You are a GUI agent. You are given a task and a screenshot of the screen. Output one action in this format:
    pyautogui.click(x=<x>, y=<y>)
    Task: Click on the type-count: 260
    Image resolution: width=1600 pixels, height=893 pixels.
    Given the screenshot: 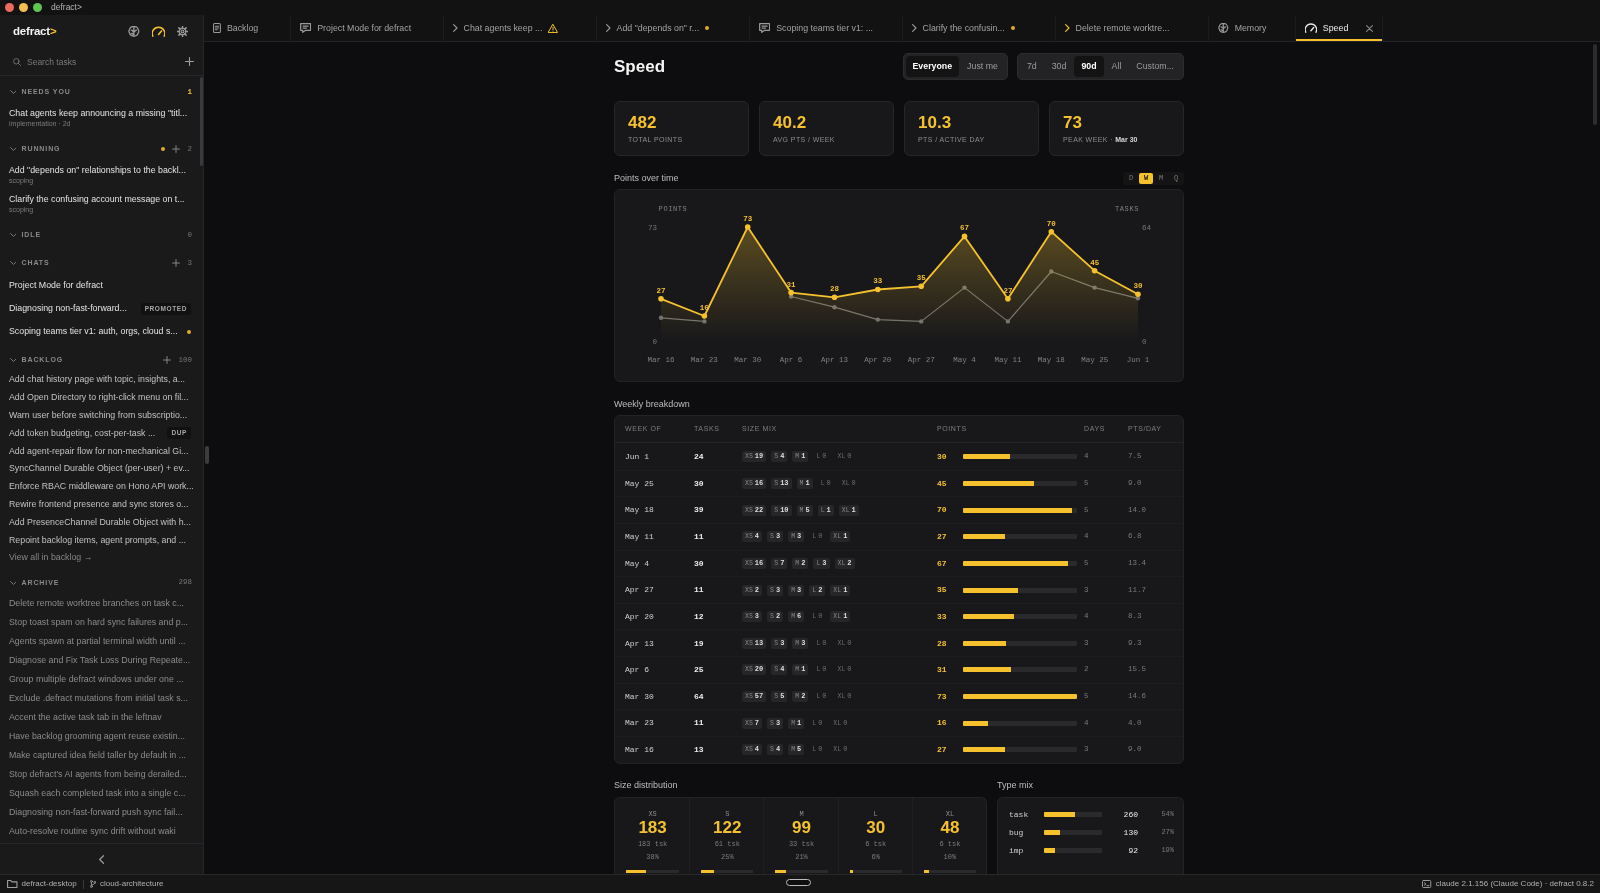 What is the action you would take?
    pyautogui.click(x=1130, y=814)
    